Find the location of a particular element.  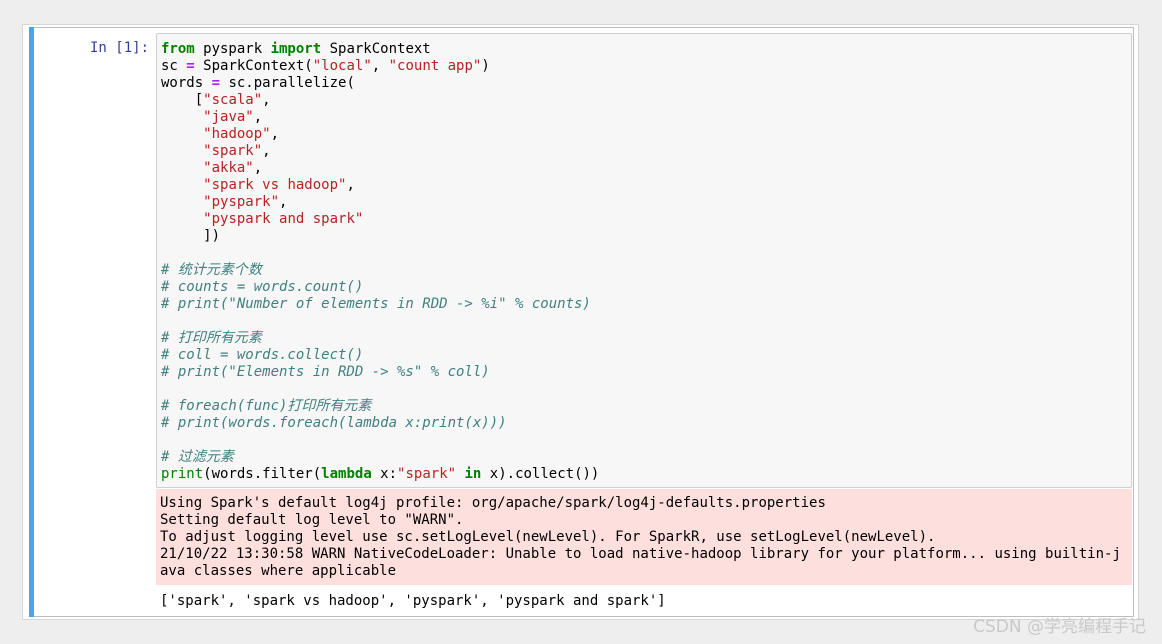

code-comment: # print("Elements in RDD -> %s" % coll) is located at coordinates (325, 372).